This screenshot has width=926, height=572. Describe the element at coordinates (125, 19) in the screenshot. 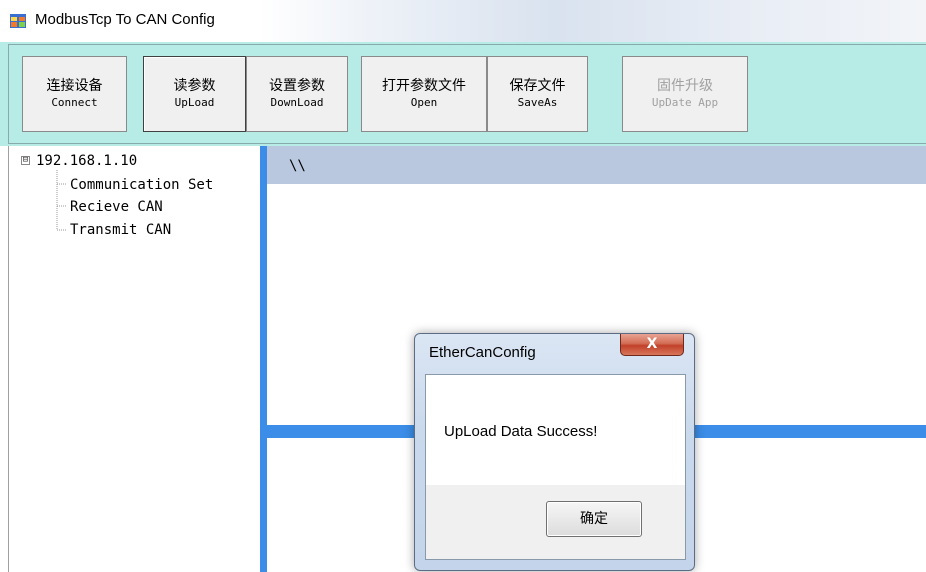

I see `window-title: ModbusTcp To CAN Config` at that location.